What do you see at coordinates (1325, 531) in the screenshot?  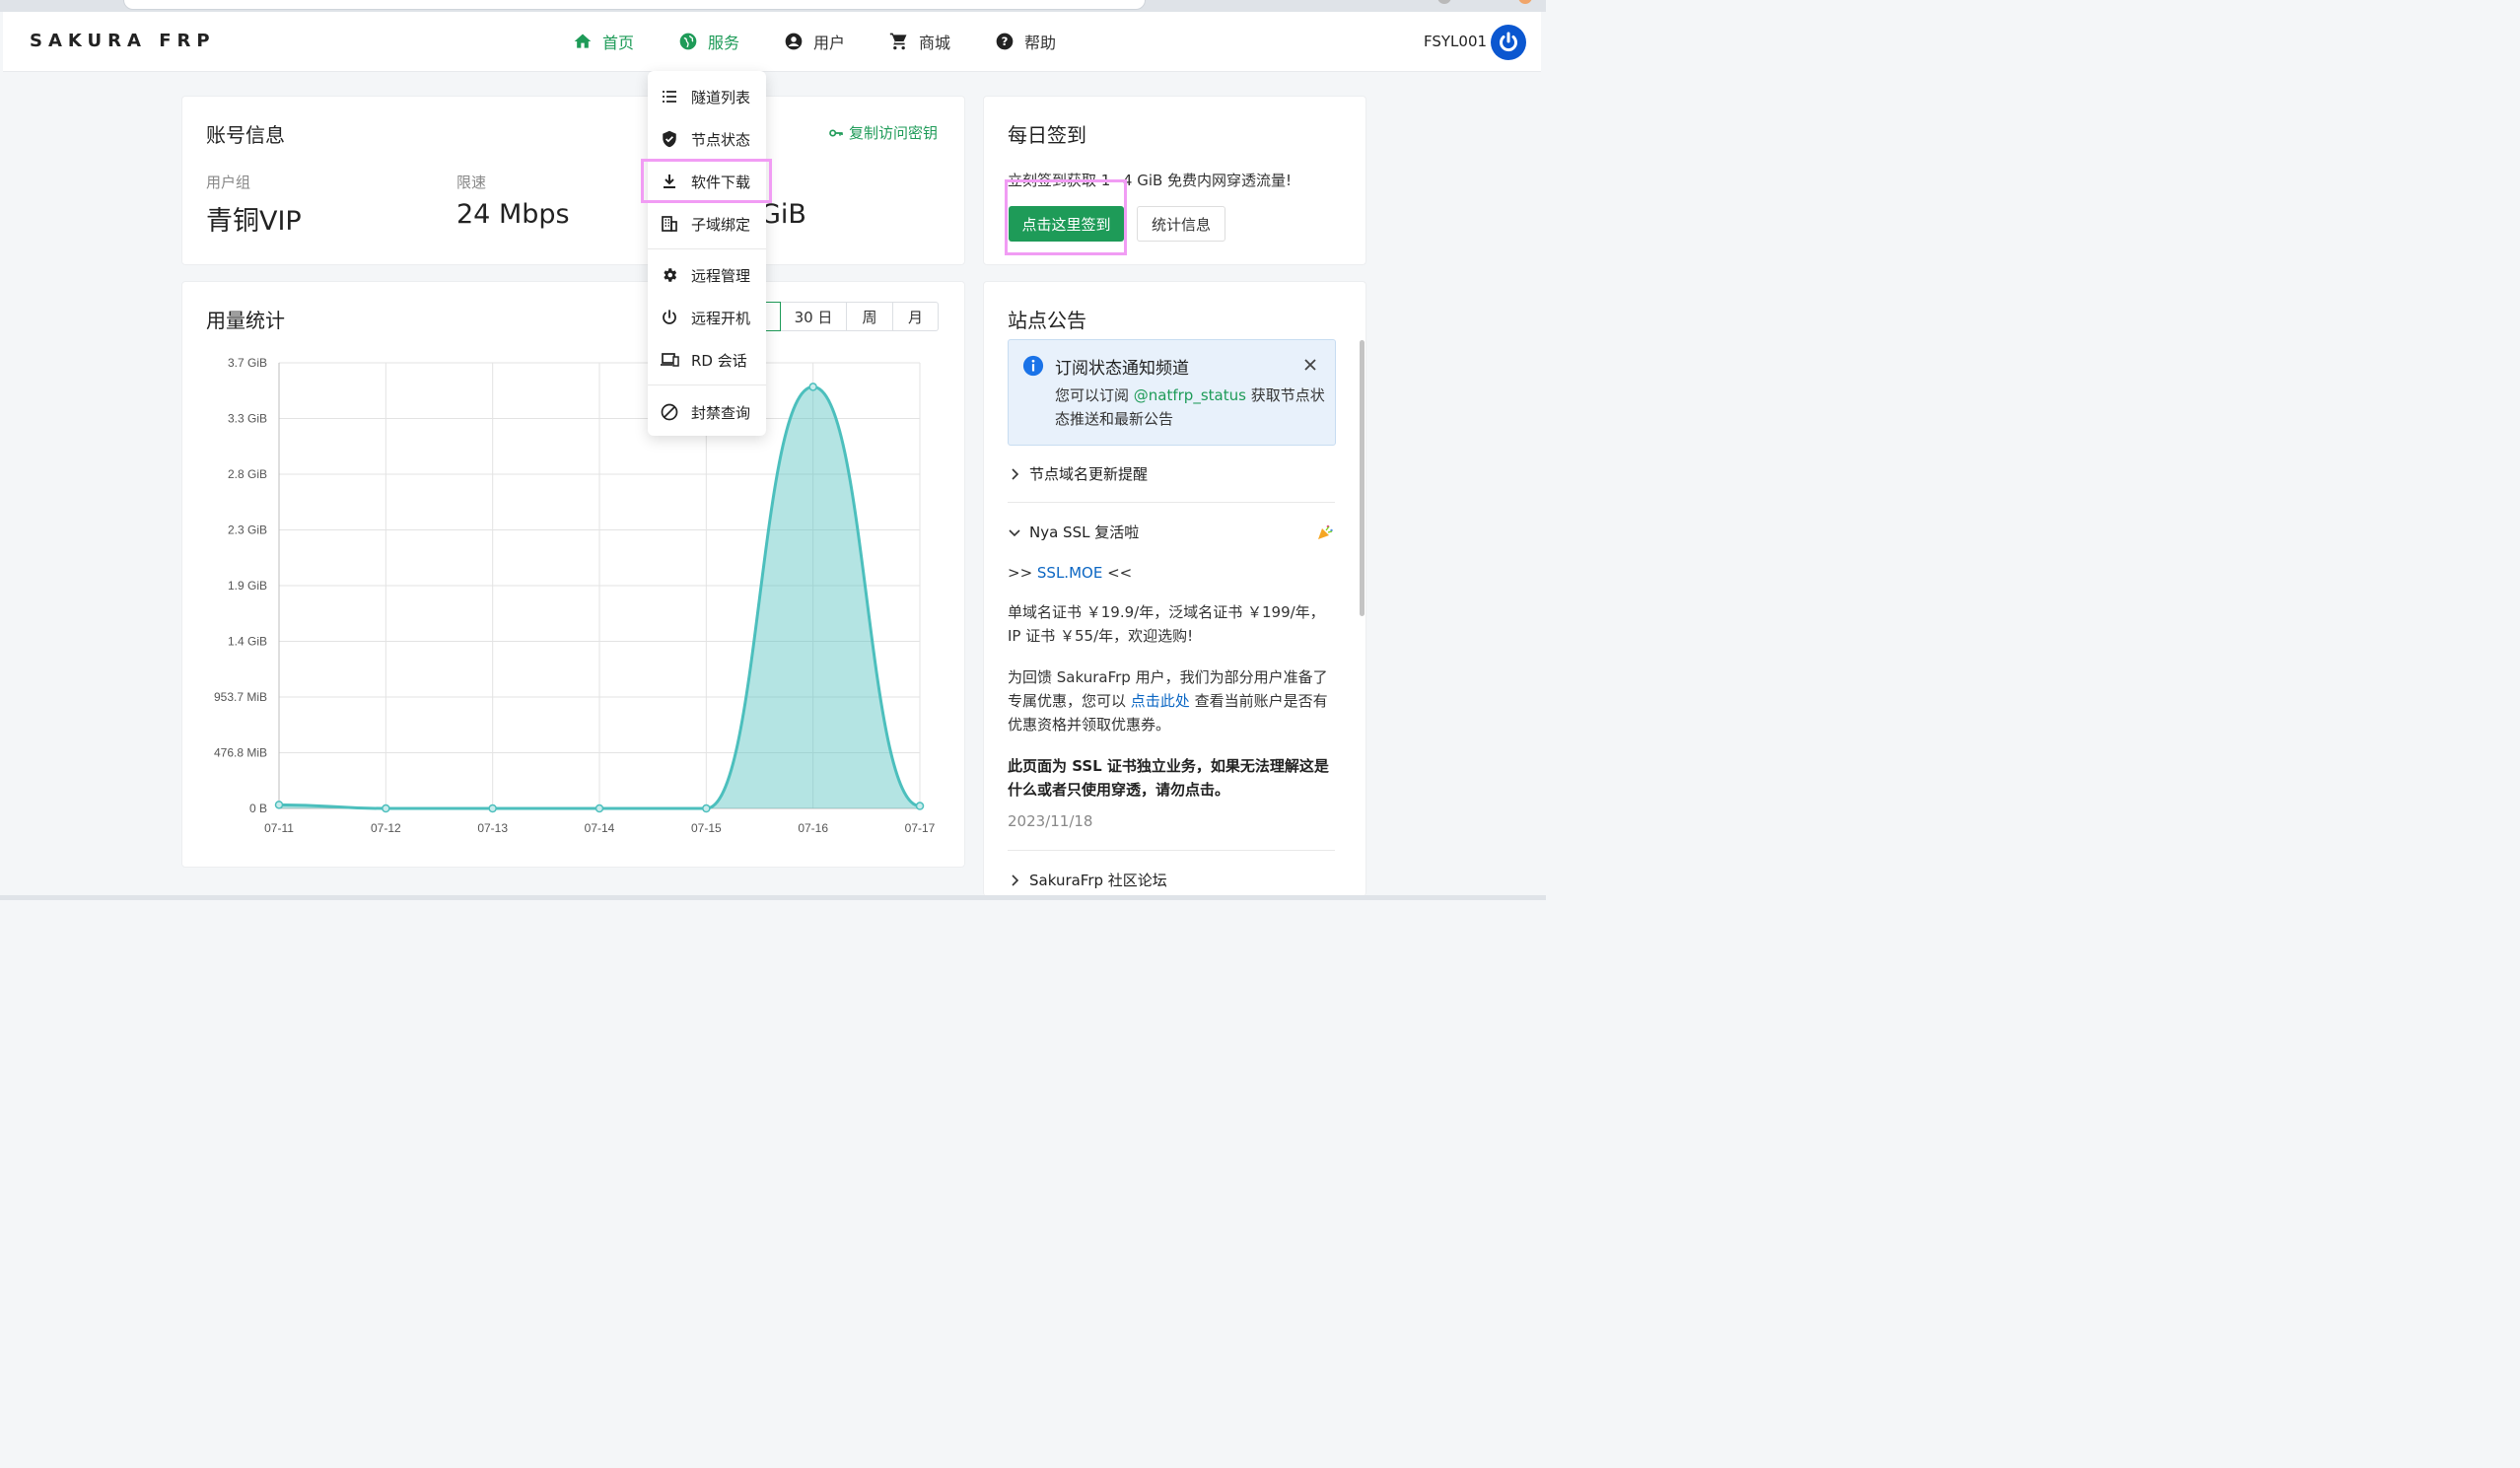 I see `party-popper-icon` at bounding box center [1325, 531].